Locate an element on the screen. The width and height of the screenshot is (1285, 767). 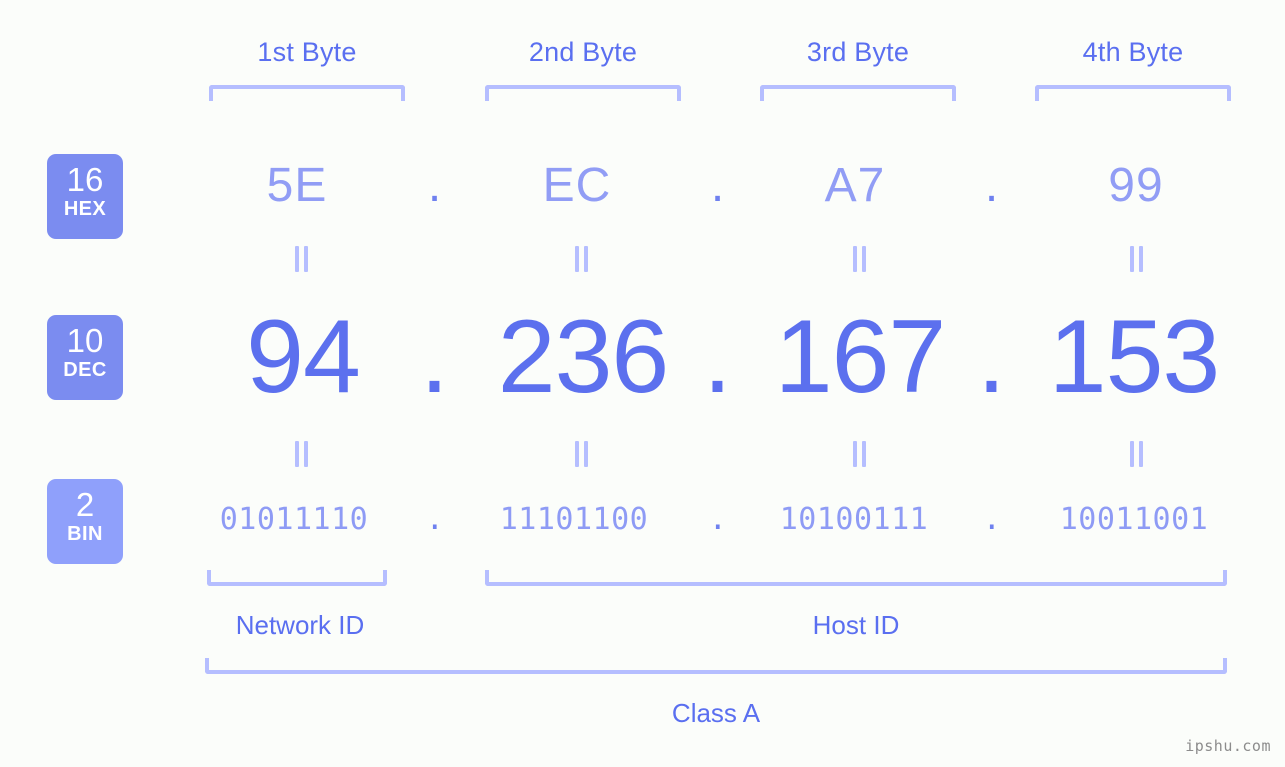
bin-byte-3: 10100111 is located at coordinates (854, 519).